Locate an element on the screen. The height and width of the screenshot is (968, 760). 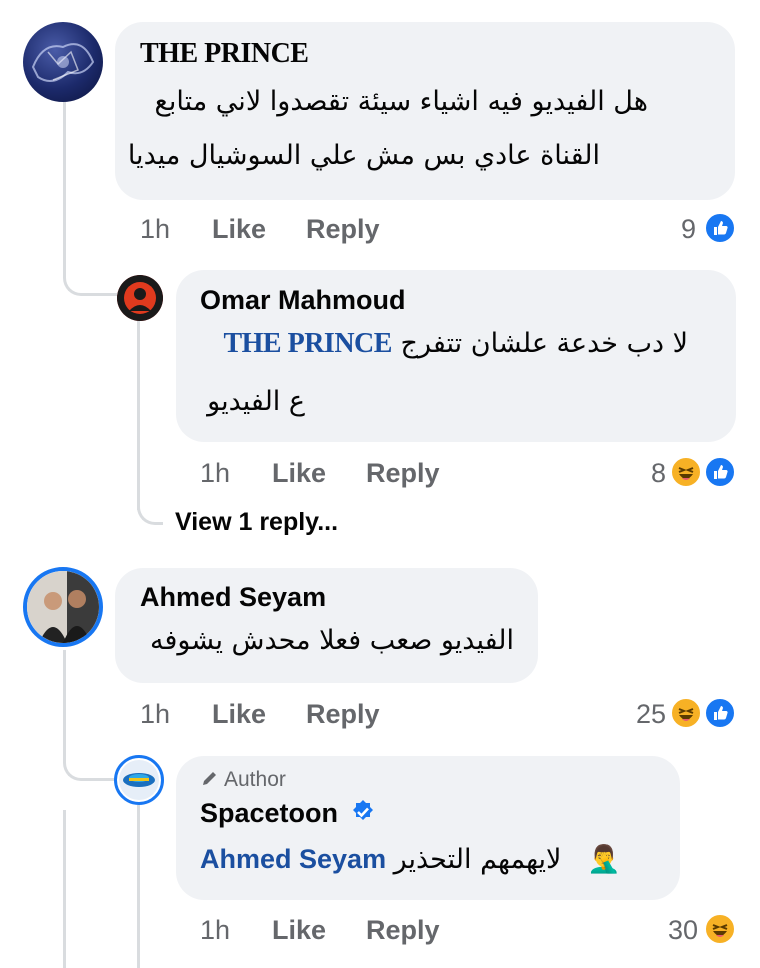
reaction-count: 8 is located at coordinates (648, 473).